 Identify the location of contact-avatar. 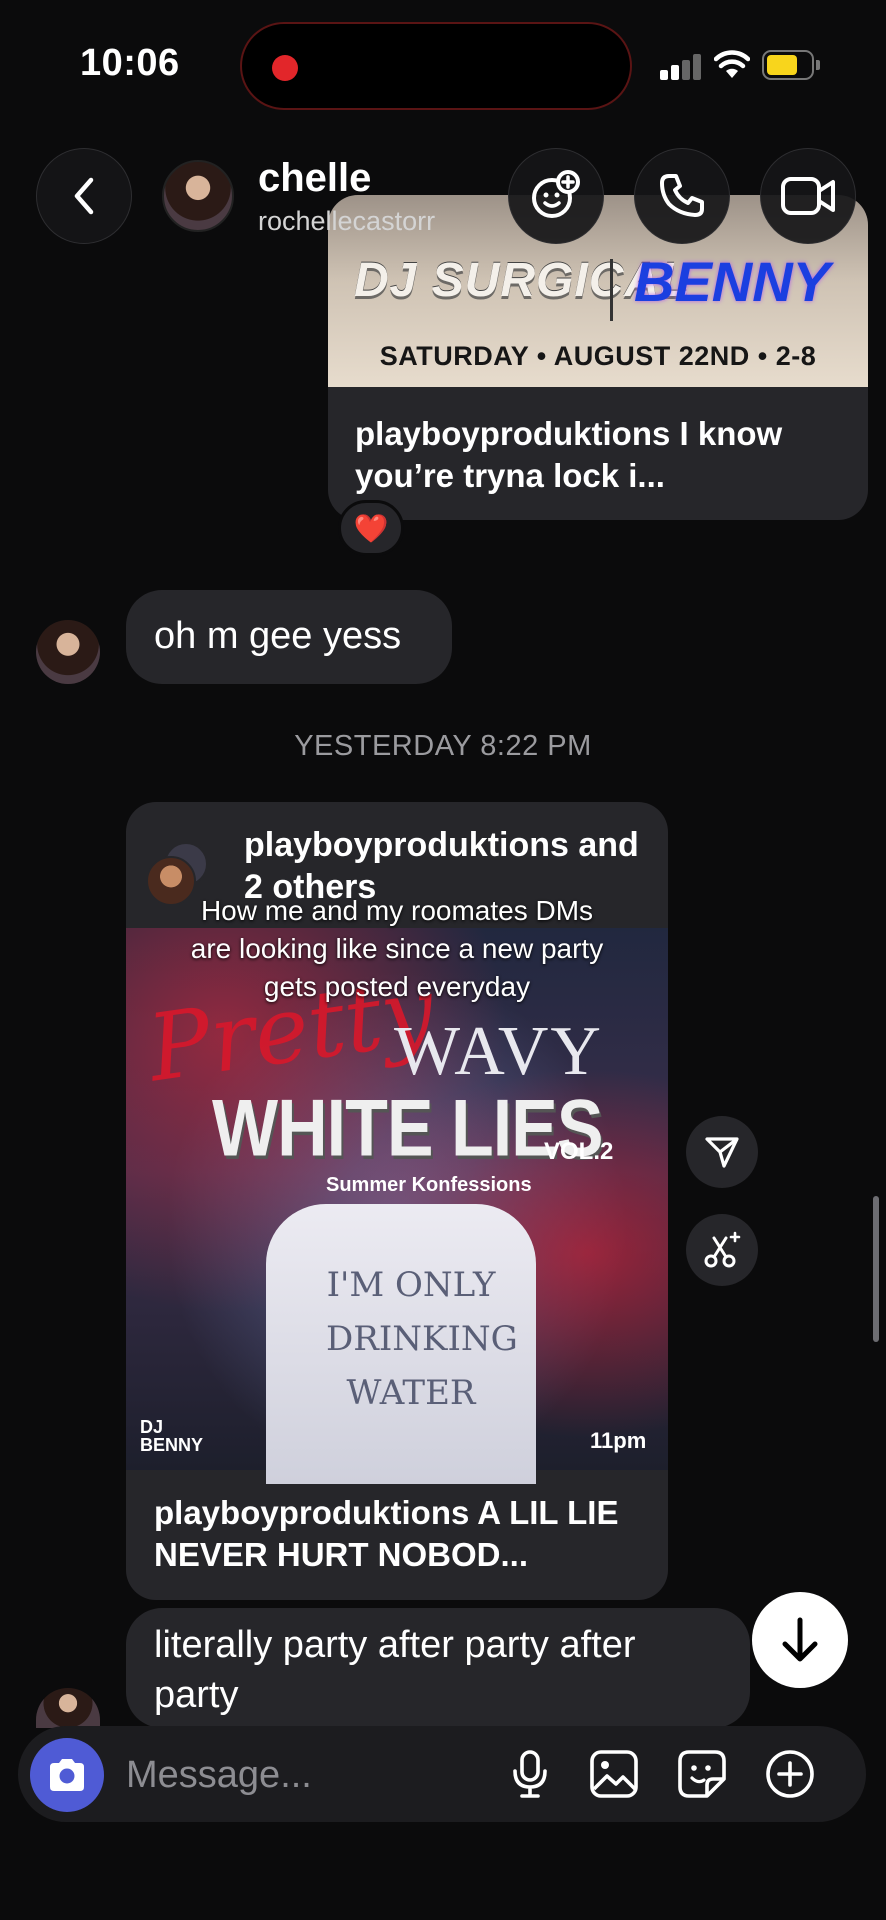
(198, 196).